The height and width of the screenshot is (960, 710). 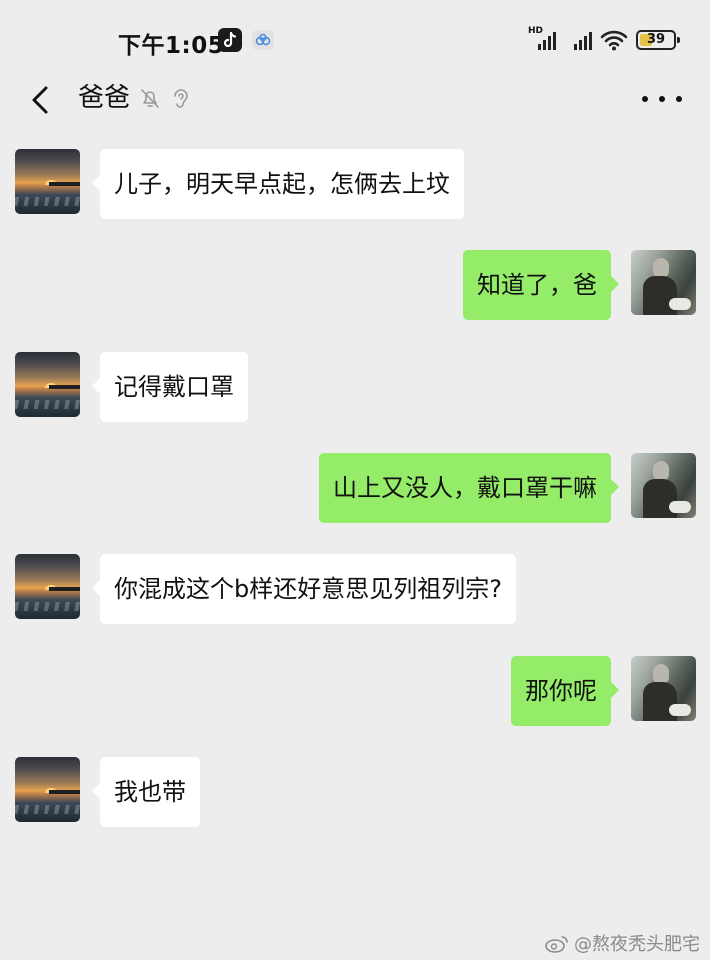 What do you see at coordinates (146, 792) in the screenshot?
I see `message-bubble-received: 我也带` at bounding box center [146, 792].